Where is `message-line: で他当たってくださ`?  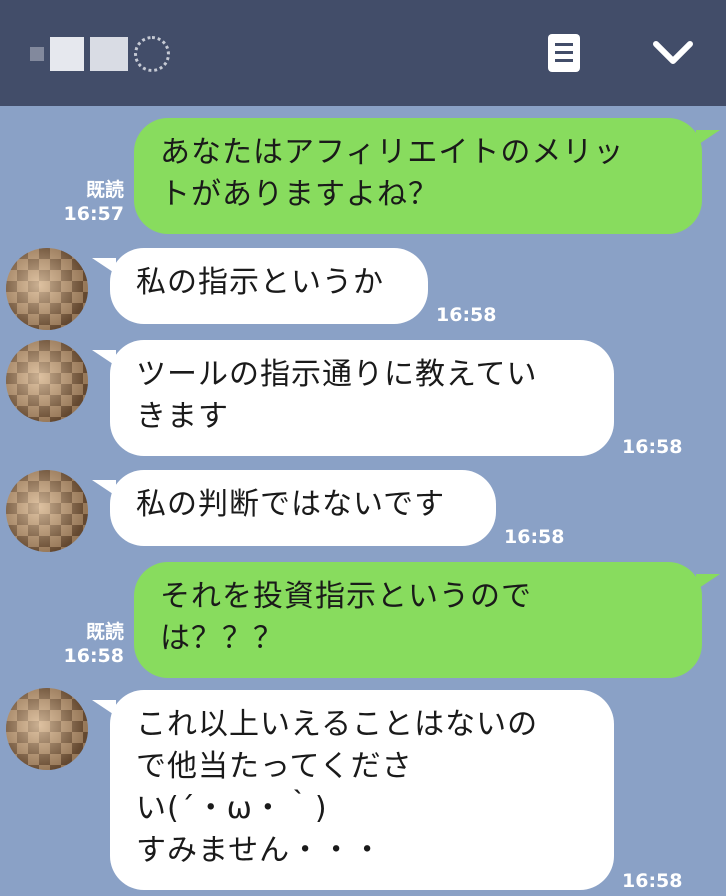 message-line: で他当たってくださ is located at coordinates (274, 766).